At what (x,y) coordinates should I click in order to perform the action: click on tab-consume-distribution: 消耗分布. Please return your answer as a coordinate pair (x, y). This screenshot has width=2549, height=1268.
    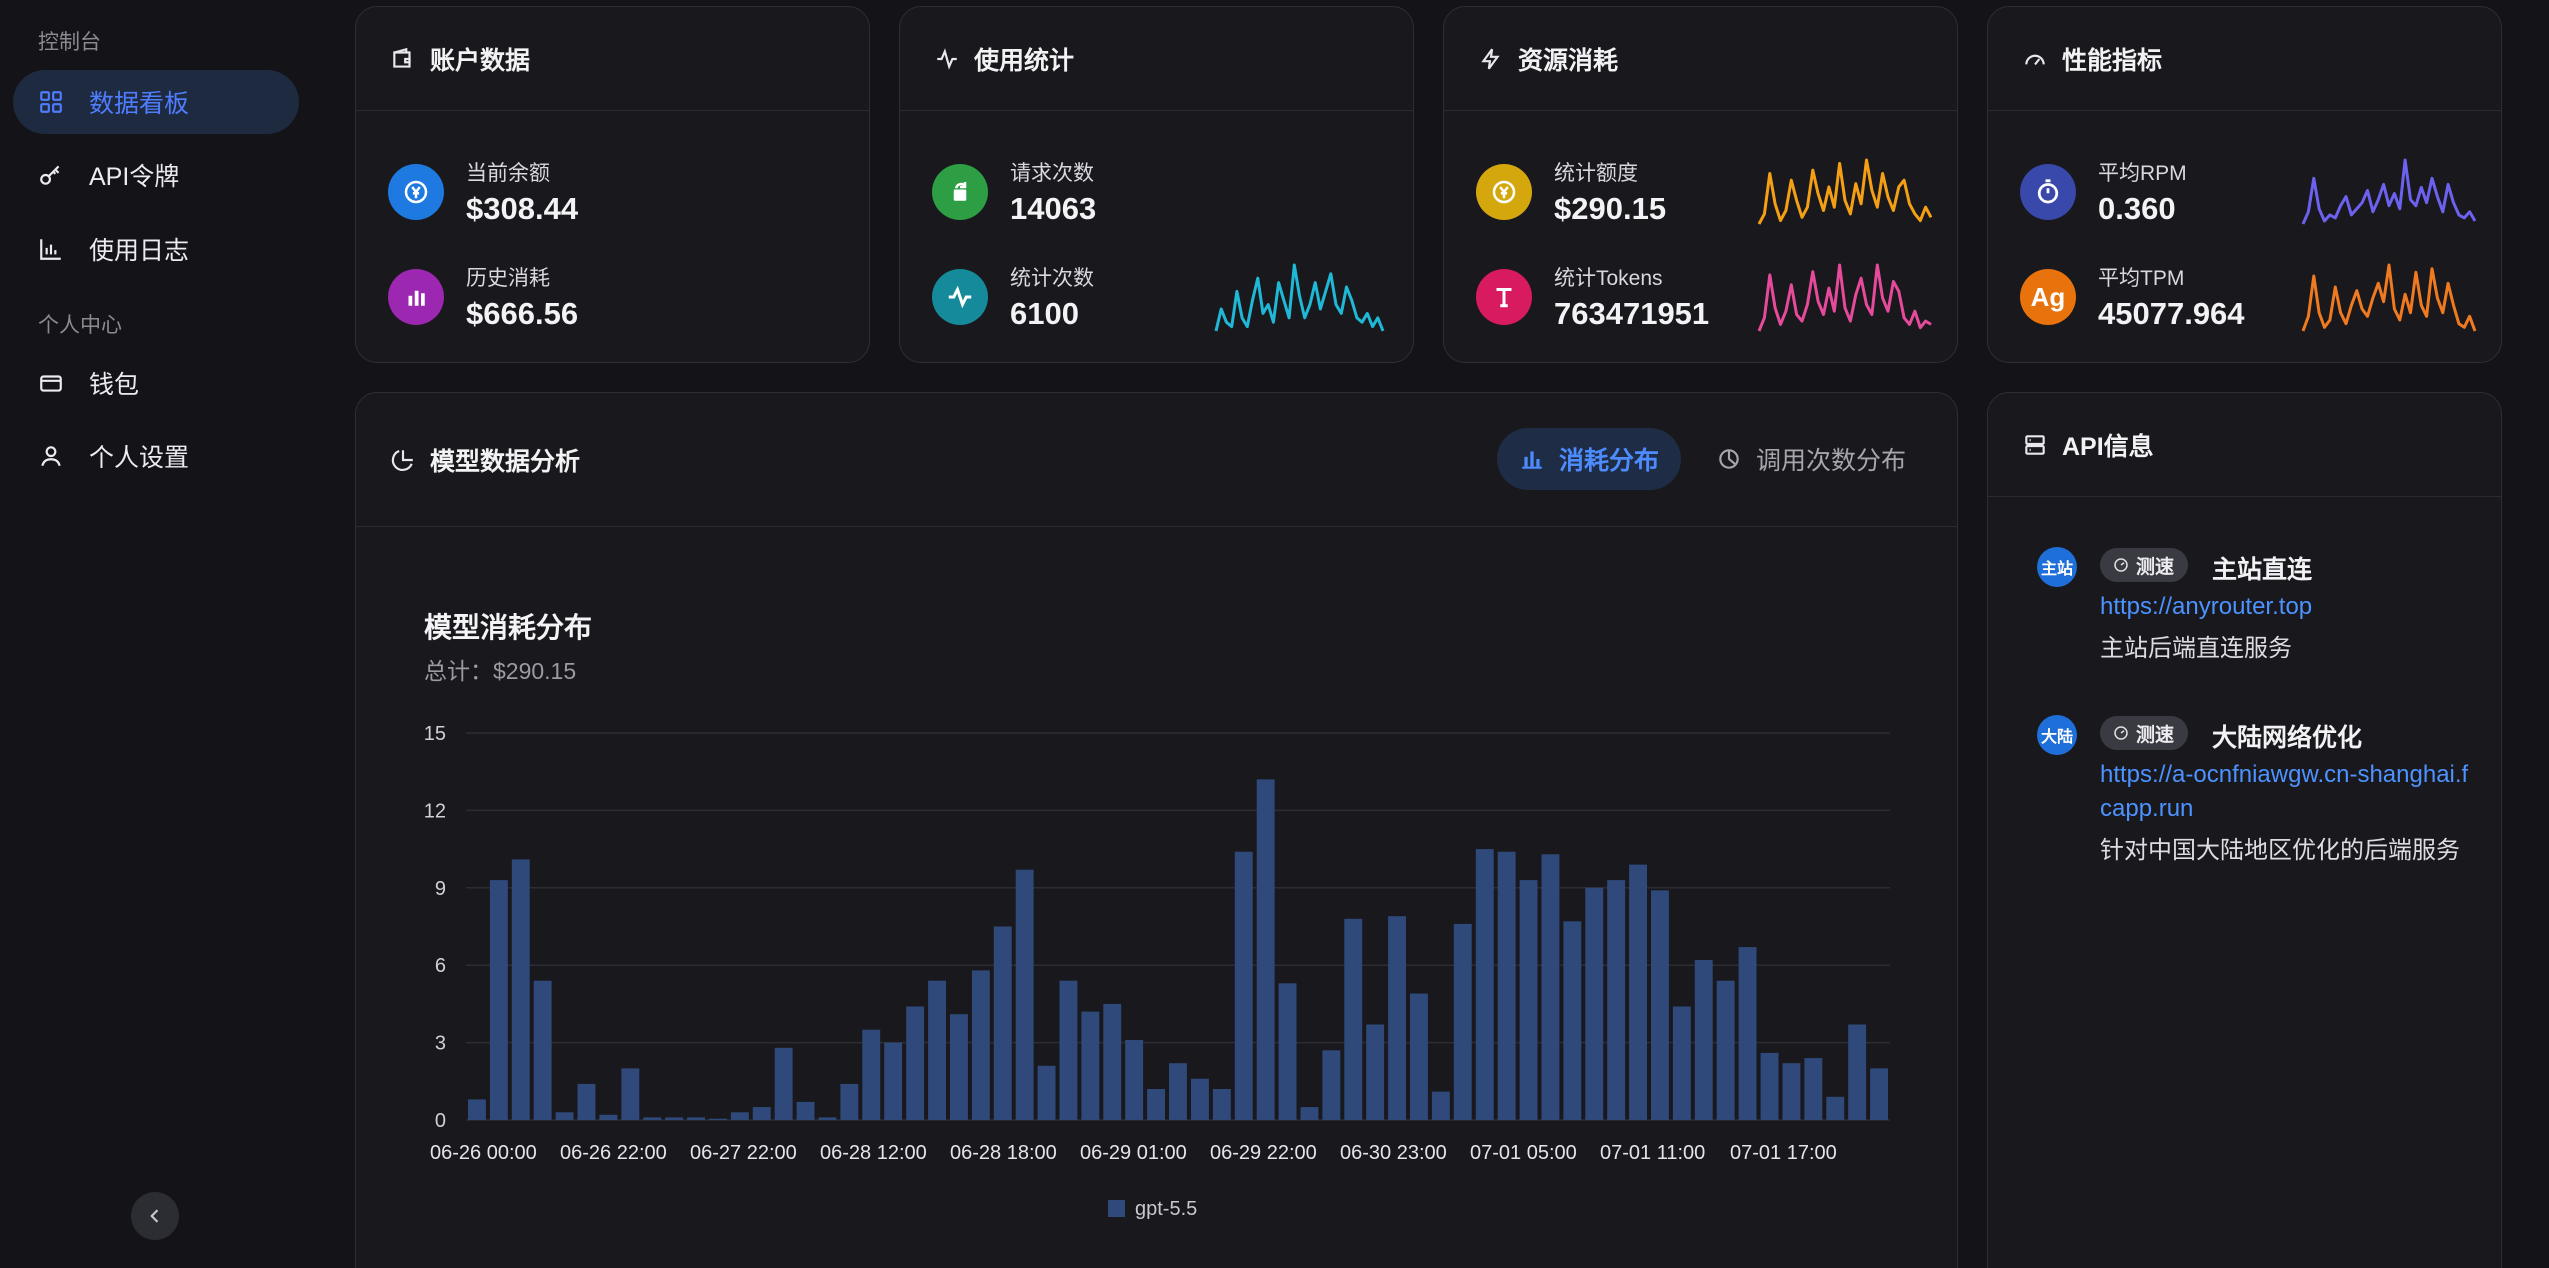
    Looking at the image, I should click on (1589, 459).